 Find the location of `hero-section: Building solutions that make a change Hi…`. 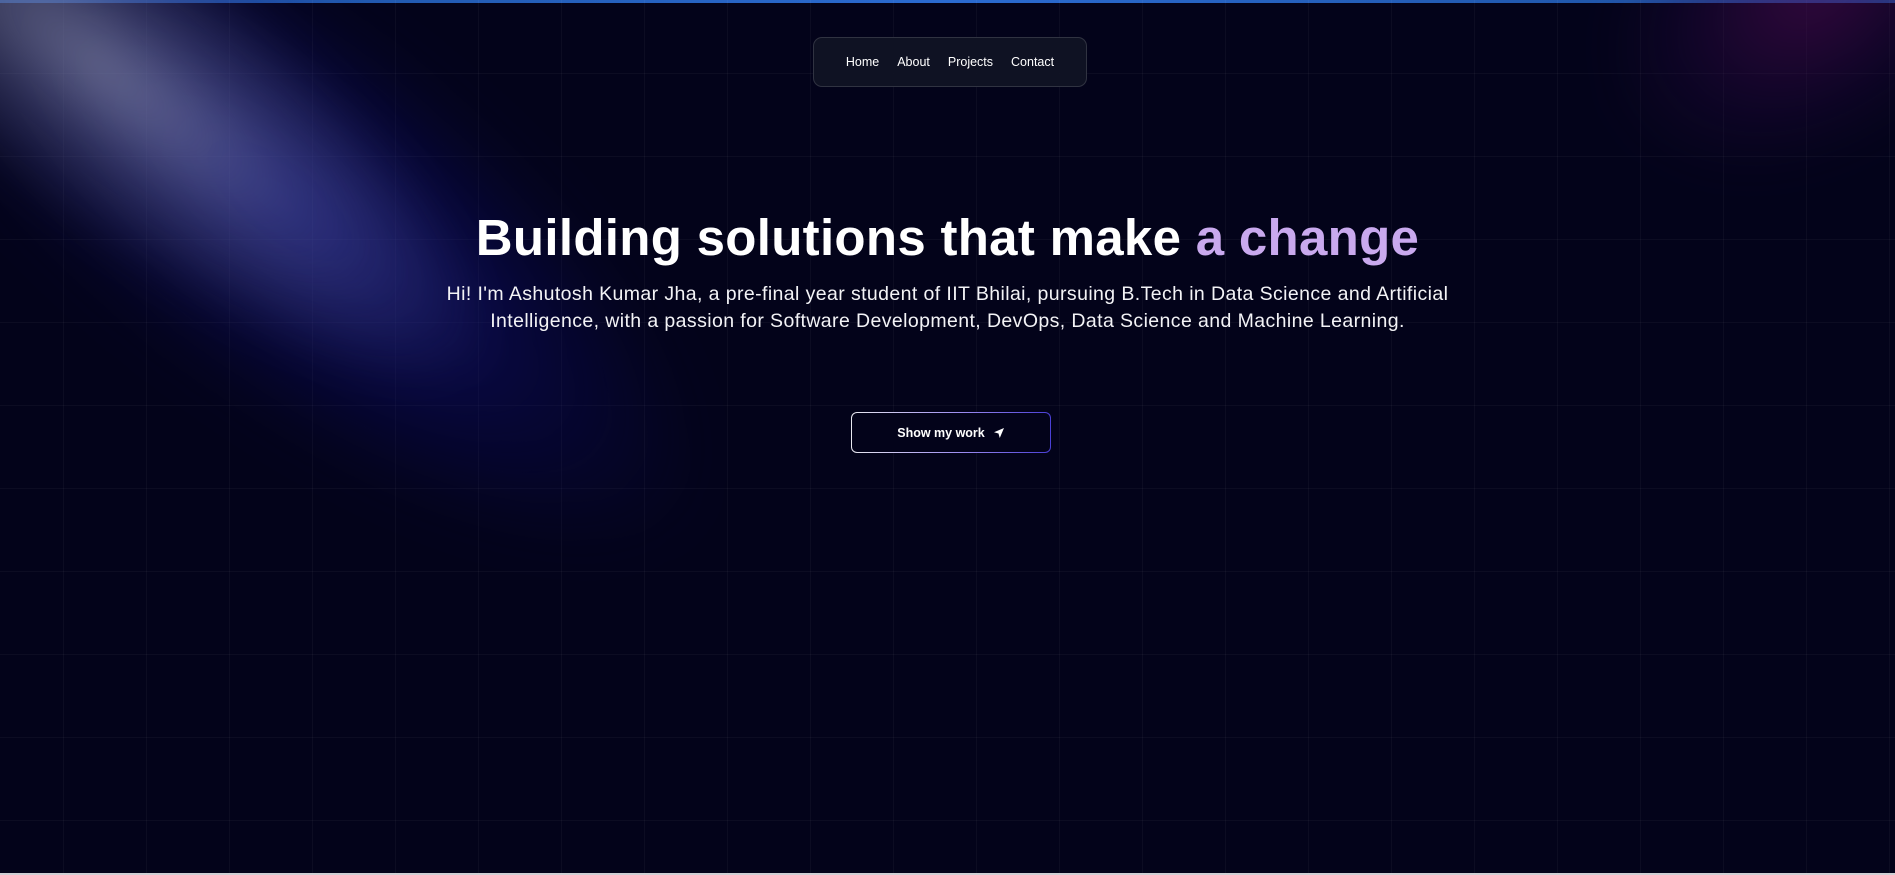

hero-section: Building solutions that make a change Hi… is located at coordinates (947, 270).